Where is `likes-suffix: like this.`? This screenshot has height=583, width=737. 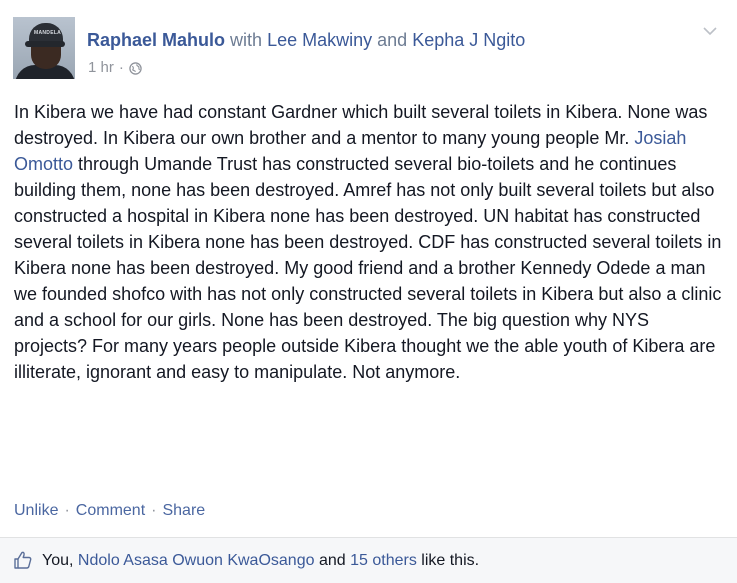 likes-suffix: like this. is located at coordinates (450, 560).